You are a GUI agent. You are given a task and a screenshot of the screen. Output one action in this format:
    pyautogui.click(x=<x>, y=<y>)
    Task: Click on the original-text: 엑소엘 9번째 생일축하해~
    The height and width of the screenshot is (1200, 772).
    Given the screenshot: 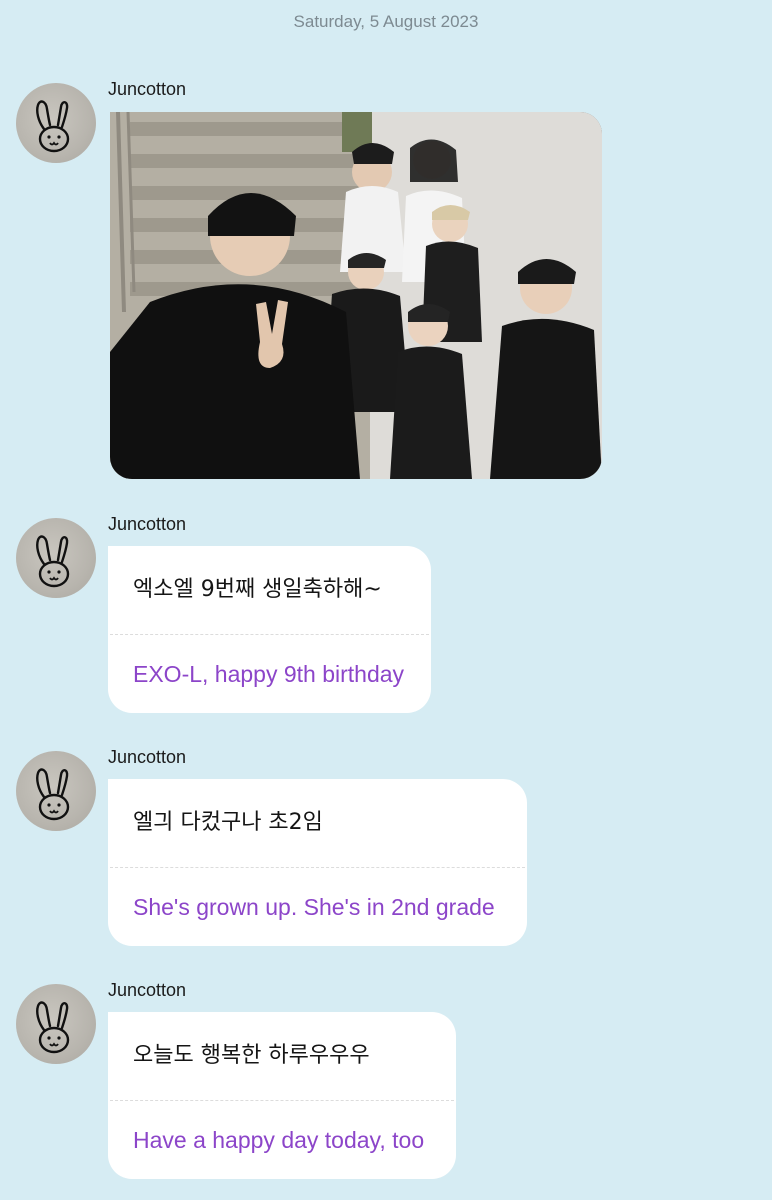 What is the action you would take?
    pyautogui.click(x=257, y=589)
    